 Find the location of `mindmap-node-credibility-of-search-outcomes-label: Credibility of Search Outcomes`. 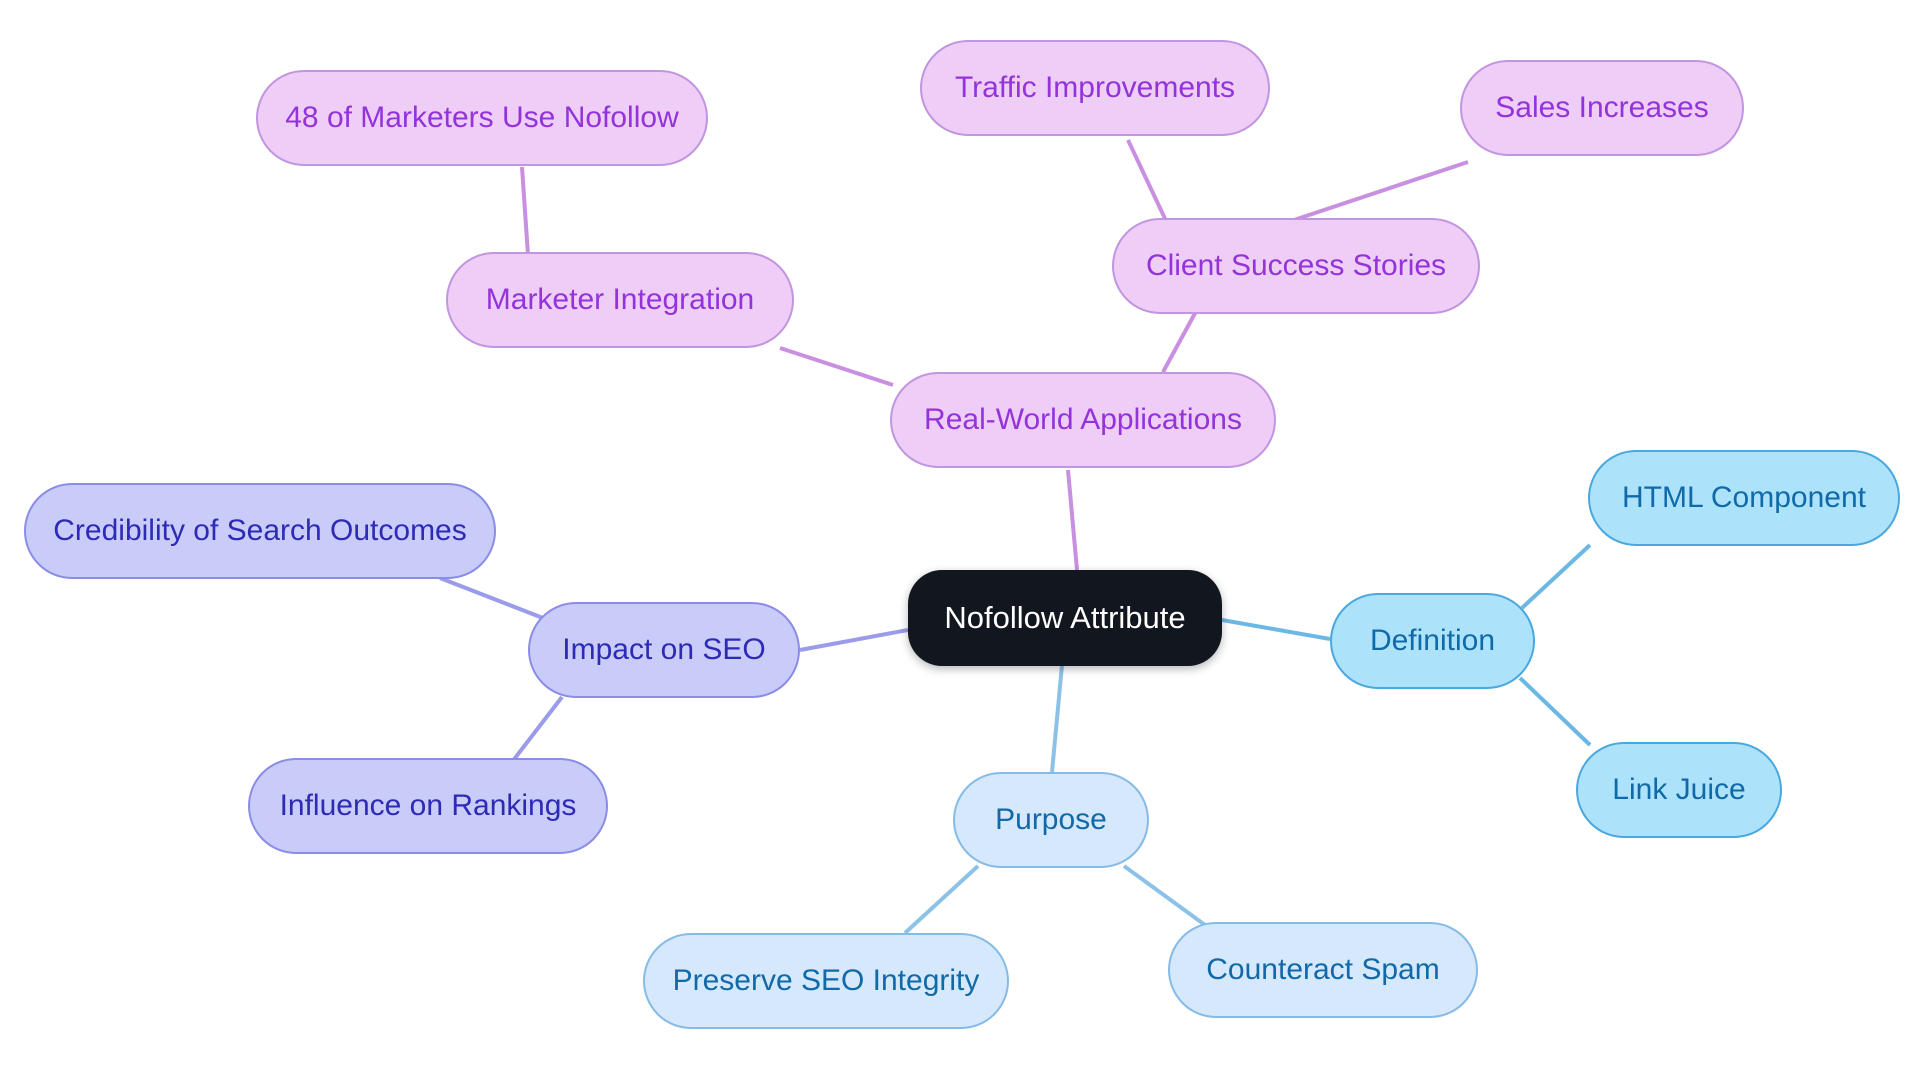

mindmap-node-credibility-of-search-outcomes-label: Credibility of Search Outcomes is located at coordinates (260, 530).